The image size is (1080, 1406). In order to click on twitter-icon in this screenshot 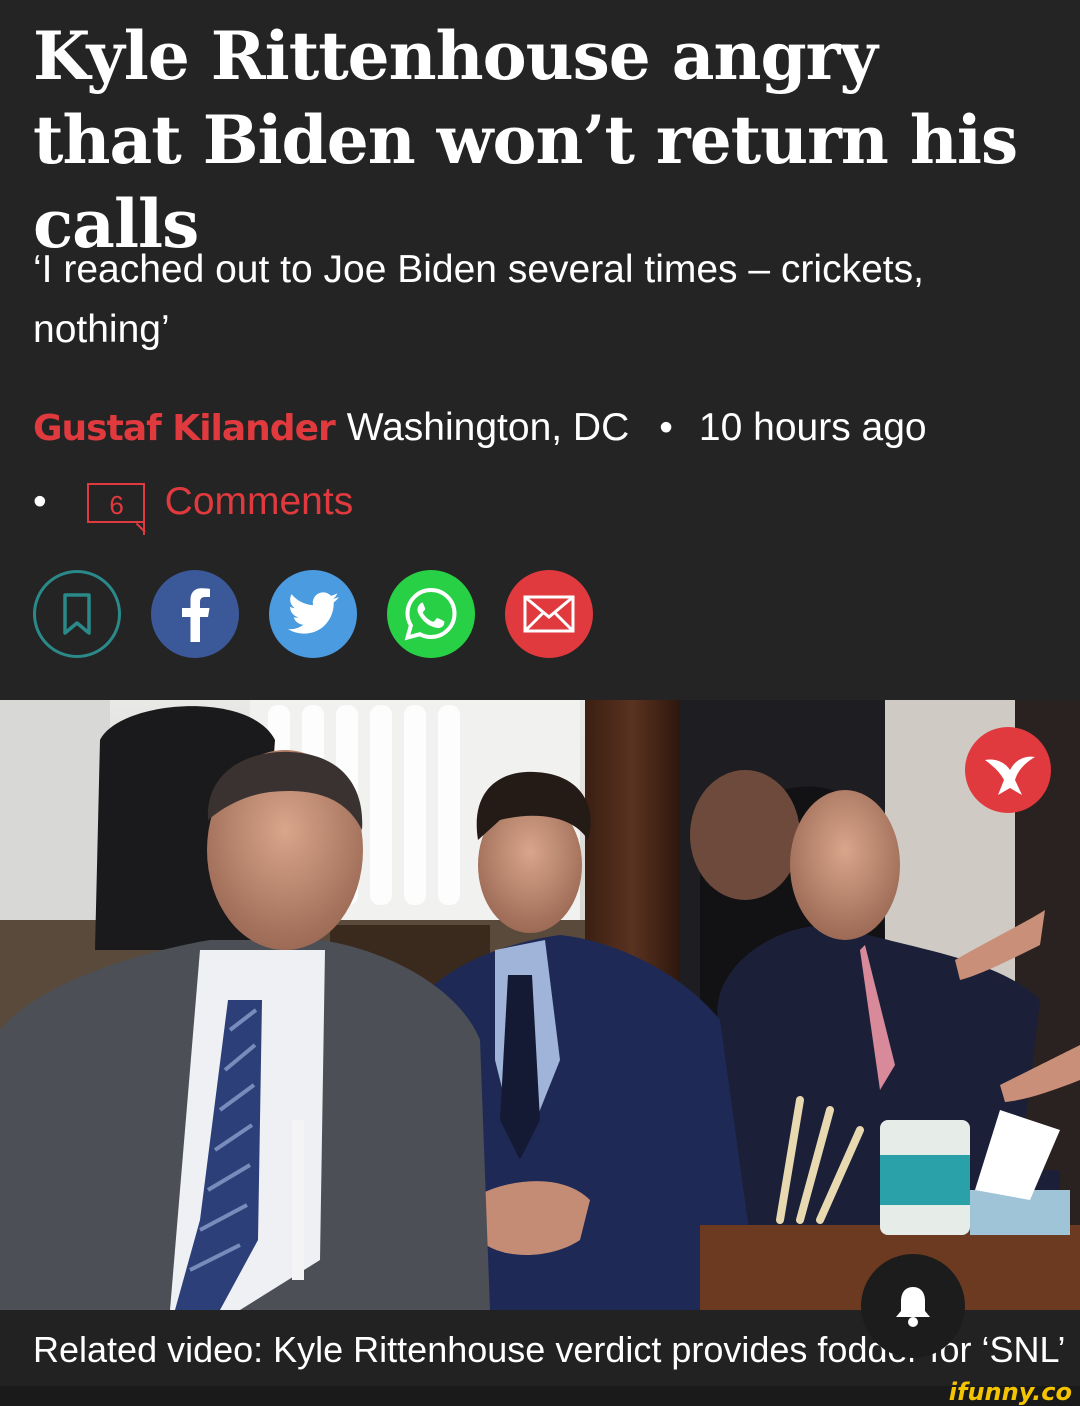, I will do `click(313, 613)`.